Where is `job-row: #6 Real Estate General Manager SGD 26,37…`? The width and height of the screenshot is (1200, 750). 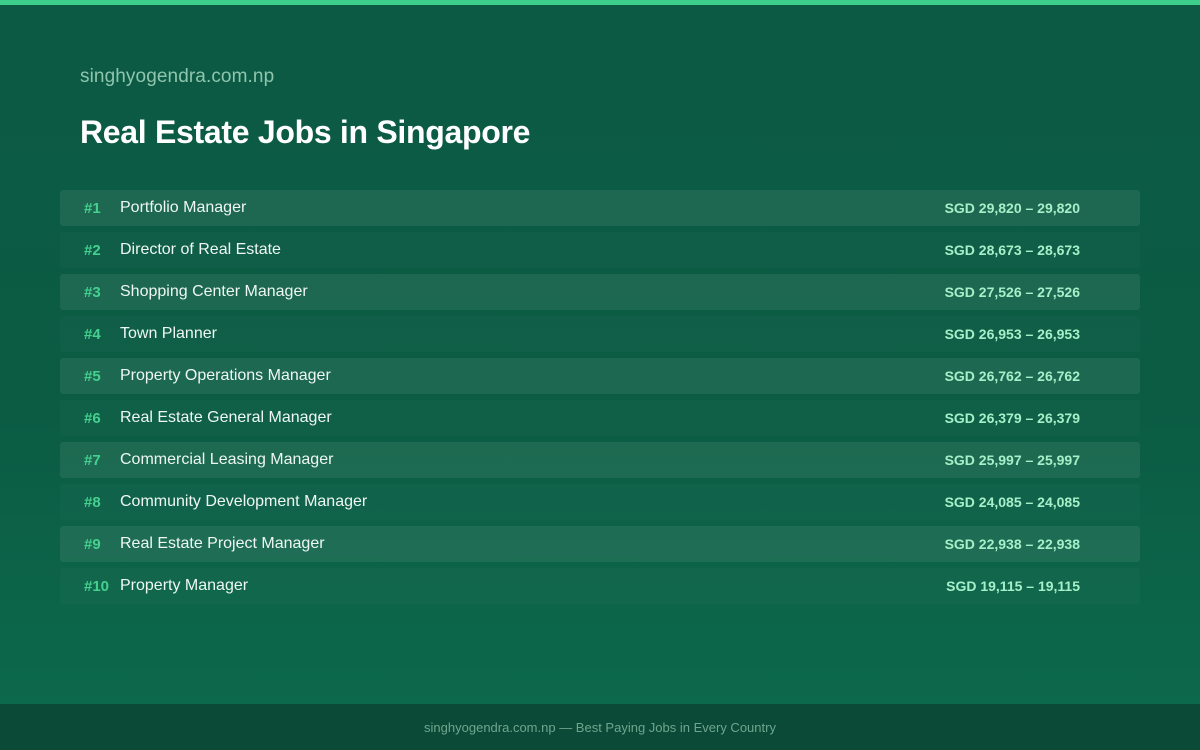
job-row: #6 Real Estate General Manager SGD 26,37… is located at coordinates (600, 418).